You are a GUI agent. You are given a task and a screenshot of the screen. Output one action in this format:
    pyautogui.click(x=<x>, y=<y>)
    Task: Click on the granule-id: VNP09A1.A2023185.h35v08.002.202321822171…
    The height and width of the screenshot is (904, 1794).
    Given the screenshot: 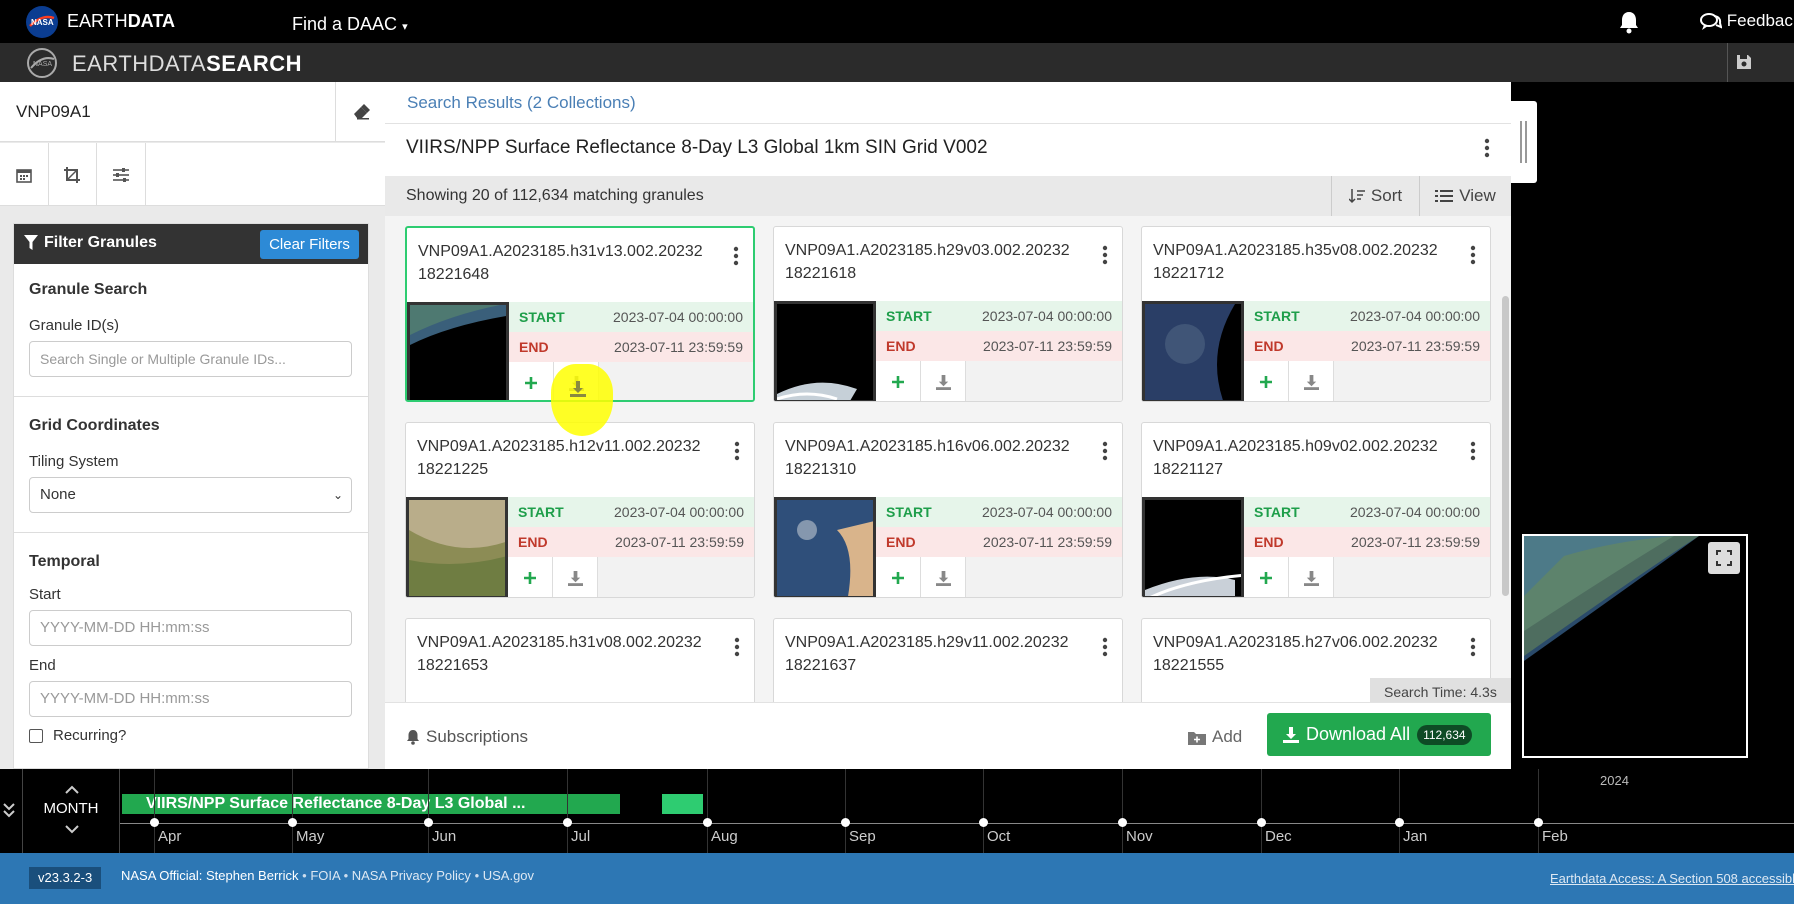 What is the action you would take?
    pyautogui.click(x=1295, y=262)
    